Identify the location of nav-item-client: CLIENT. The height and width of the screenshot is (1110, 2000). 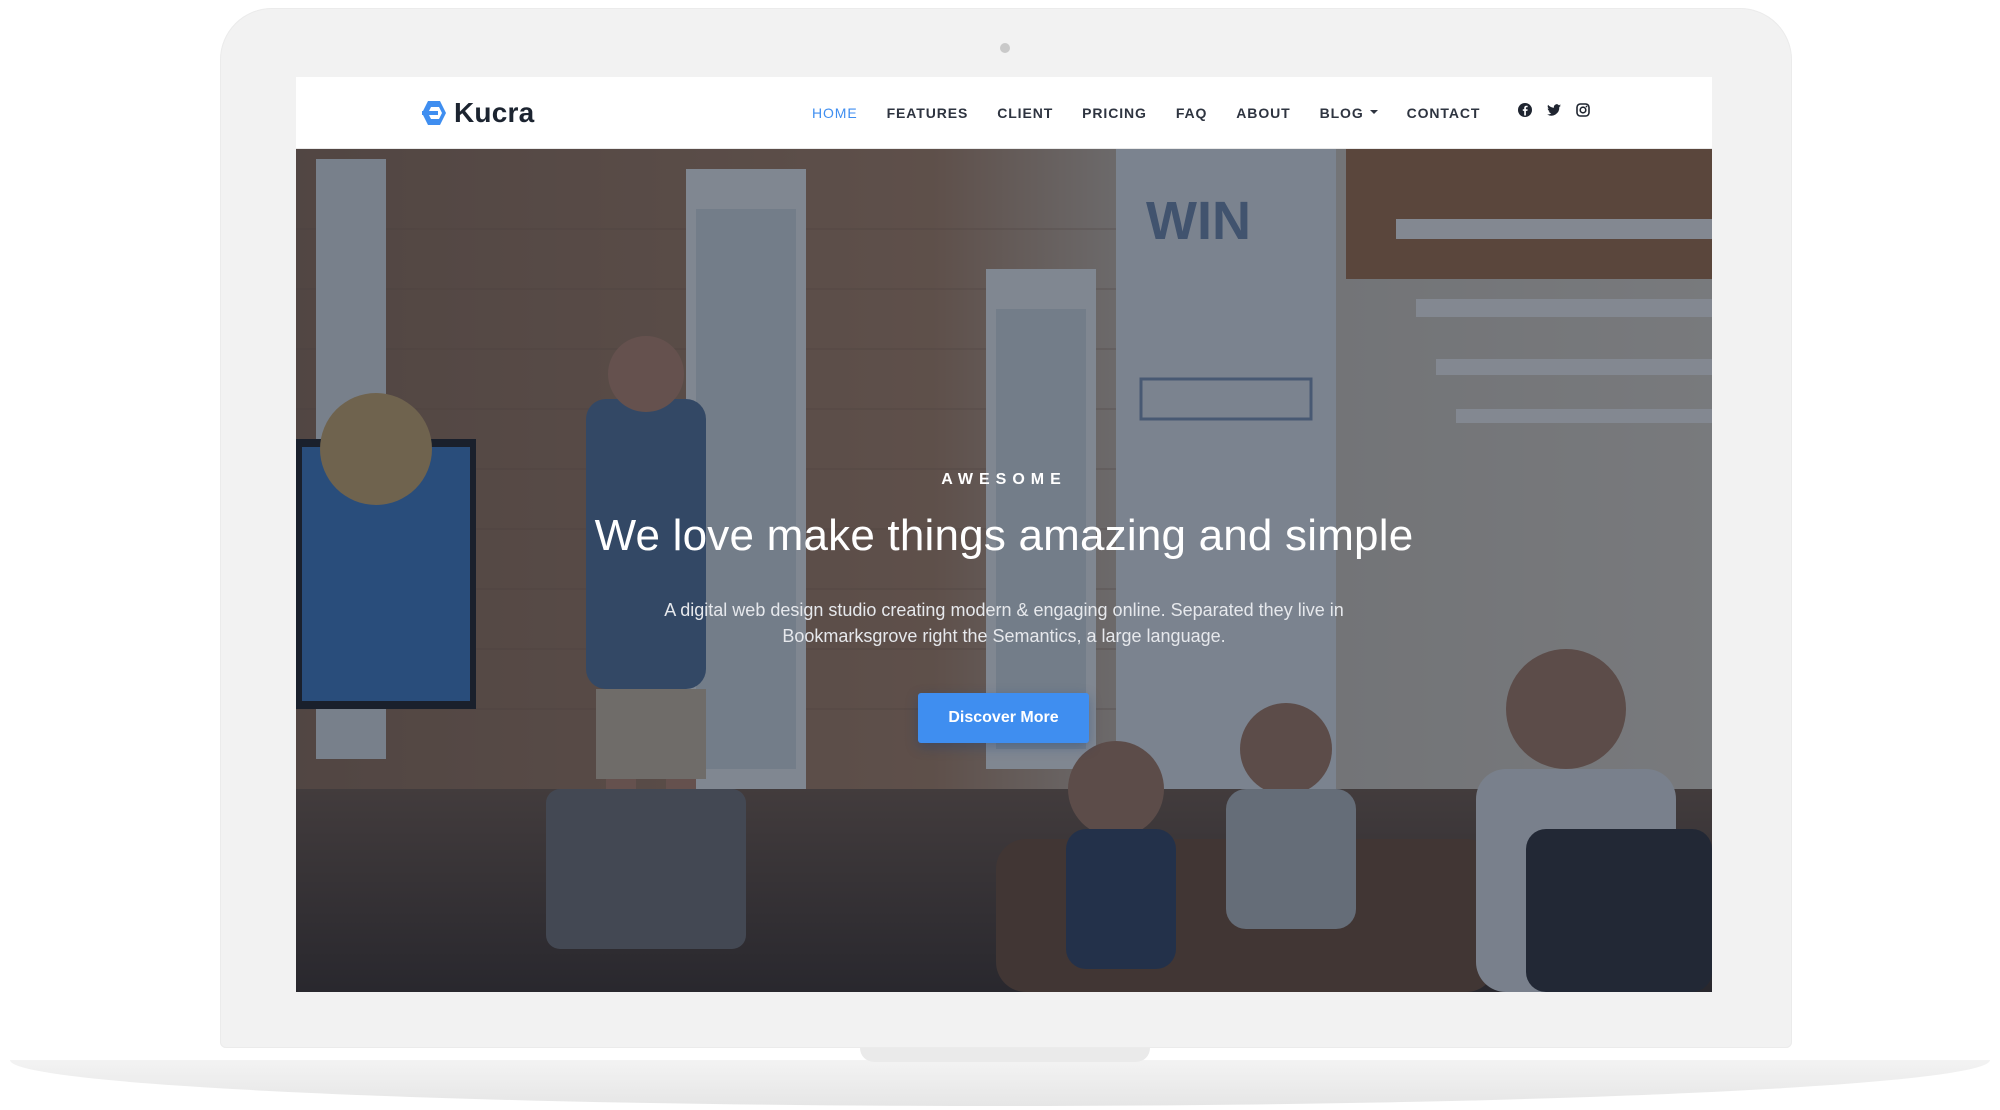
(1025, 113).